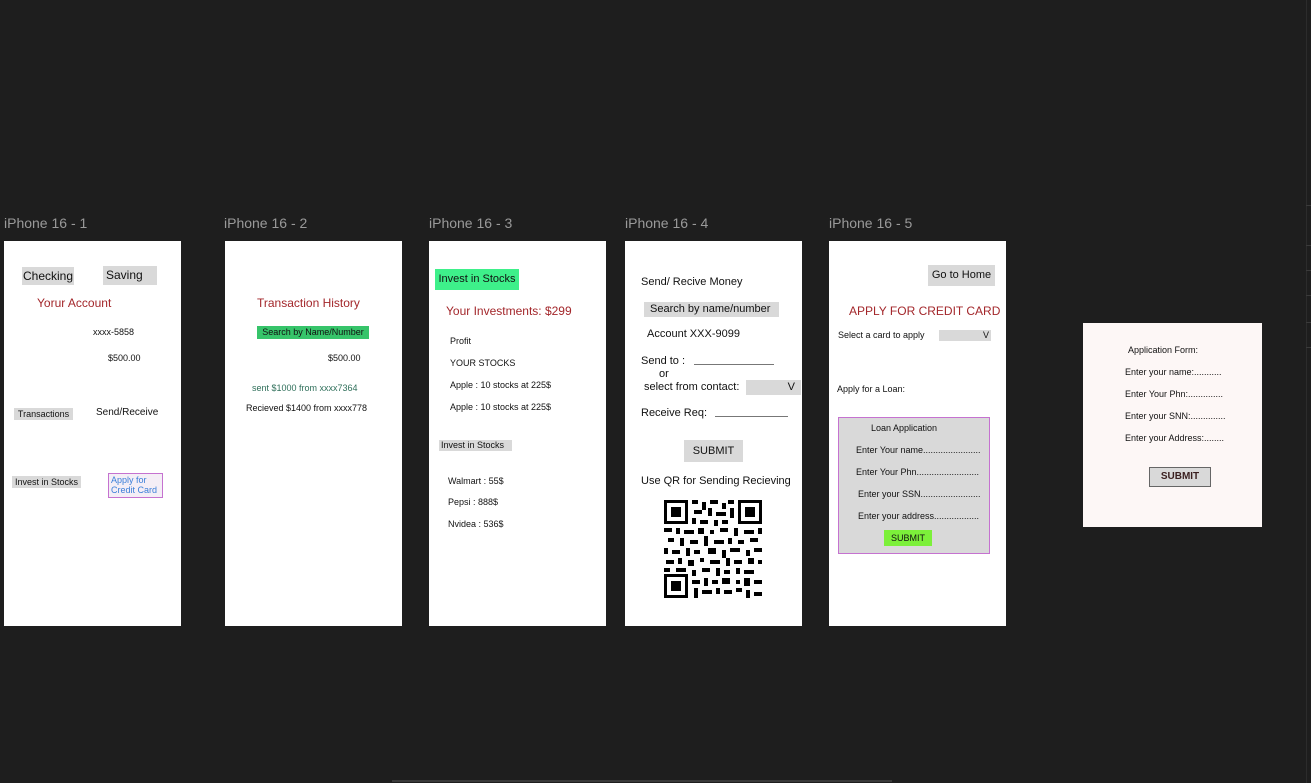 The width and height of the screenshot is (1311, 783). What do you see at coordinates (307, 408) in the screenshot?
I see `received-transaction: Recieved $1400 from xxxx778` at bounding box center [307, 408].